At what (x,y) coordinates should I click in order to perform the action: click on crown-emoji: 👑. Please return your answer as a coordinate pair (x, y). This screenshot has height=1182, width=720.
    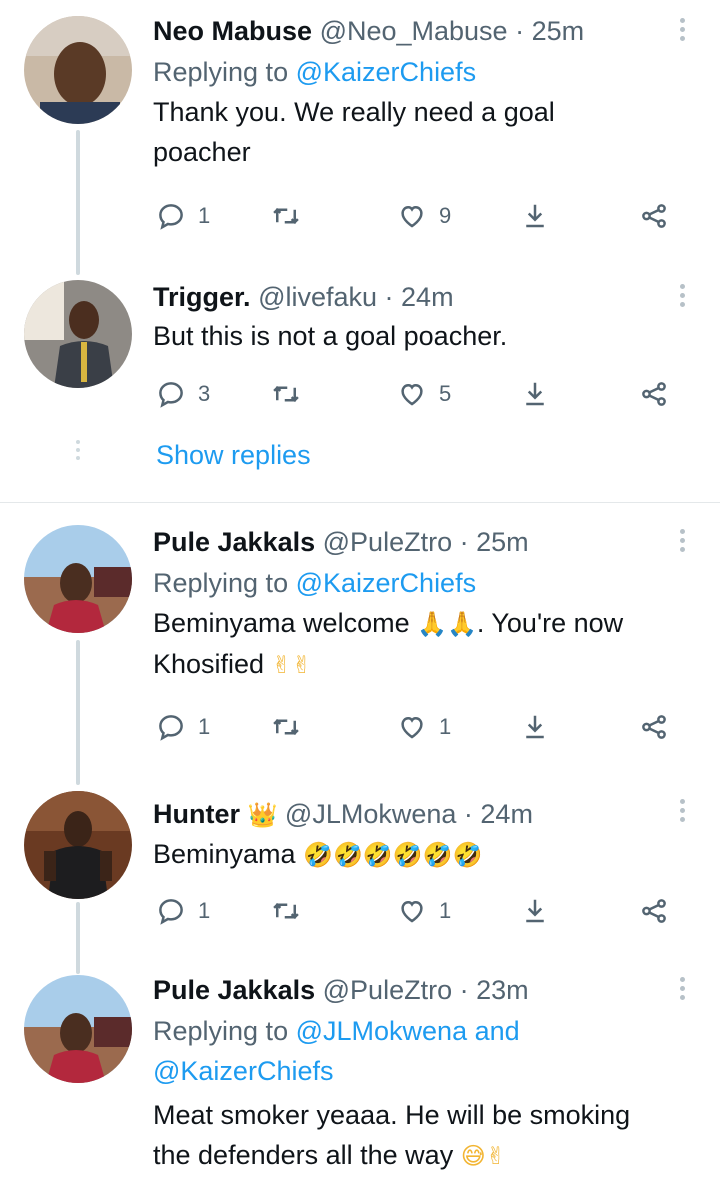
    Looking at the image, I should click on (262, 815).